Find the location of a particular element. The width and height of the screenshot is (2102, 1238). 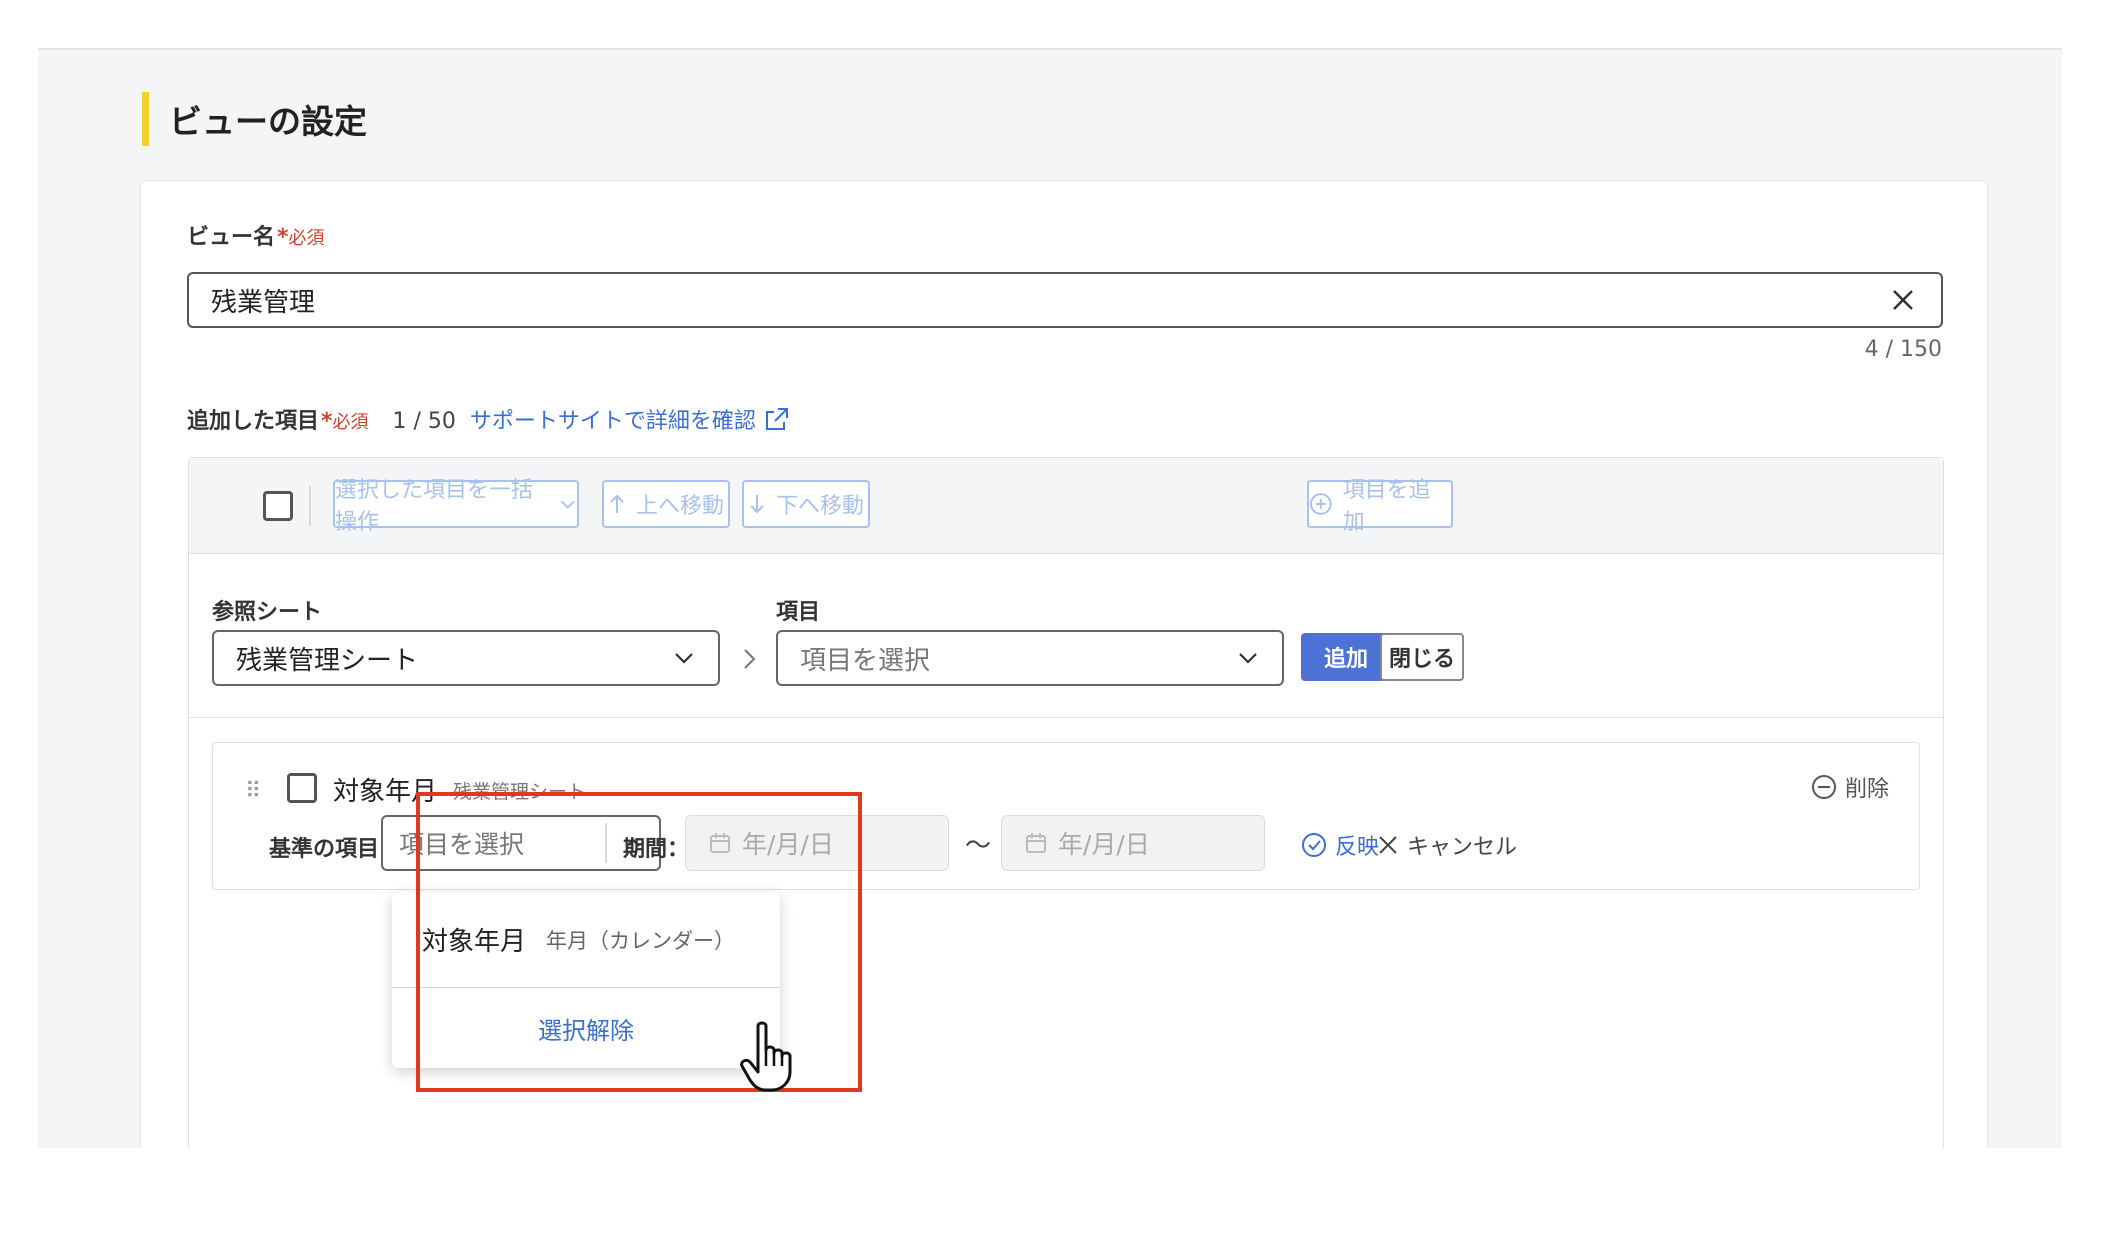

items-count: 1 / 50 is located at coordinates (424, 421).